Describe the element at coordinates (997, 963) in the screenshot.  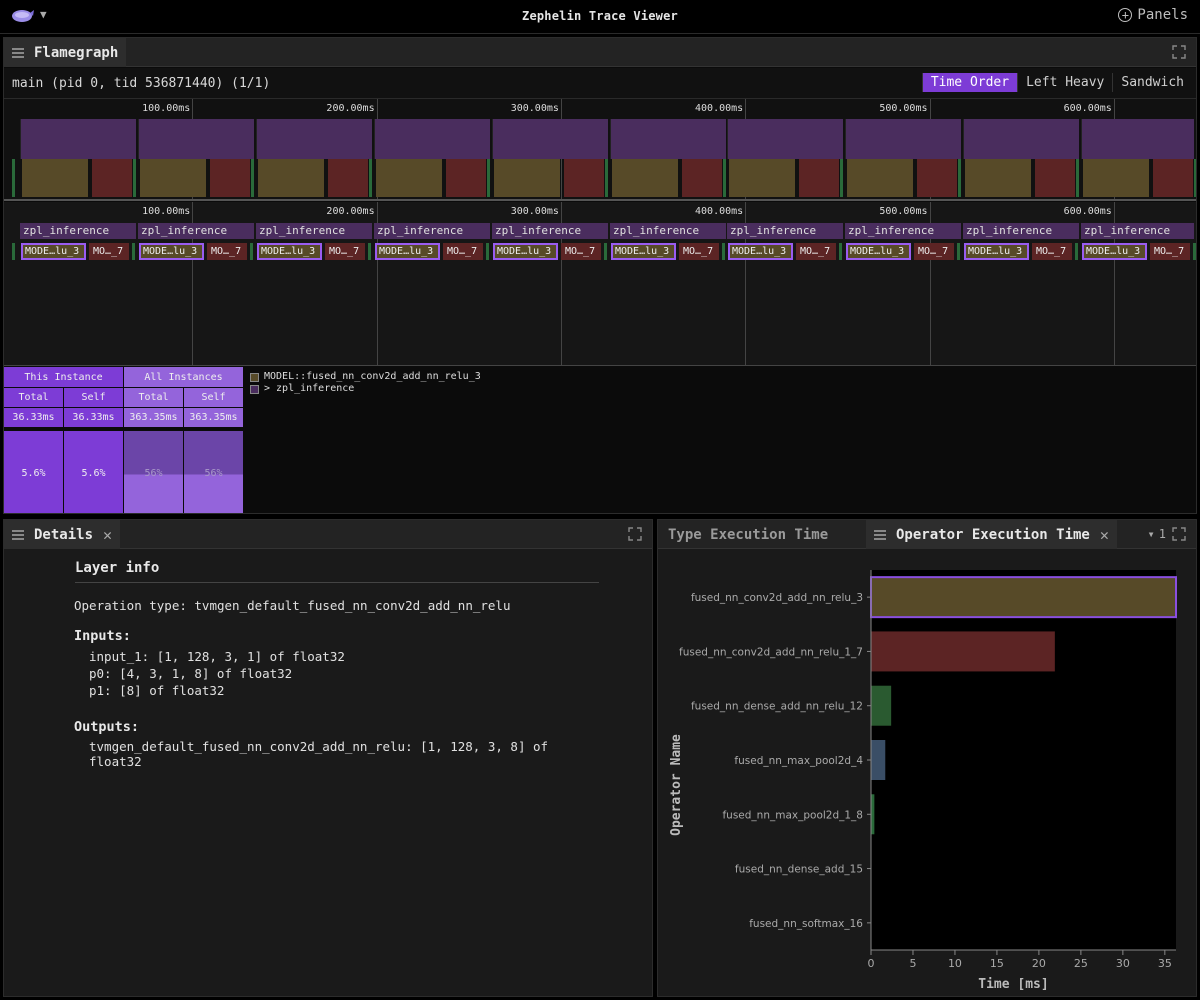
I see `x-tick-label: 15` at that location.